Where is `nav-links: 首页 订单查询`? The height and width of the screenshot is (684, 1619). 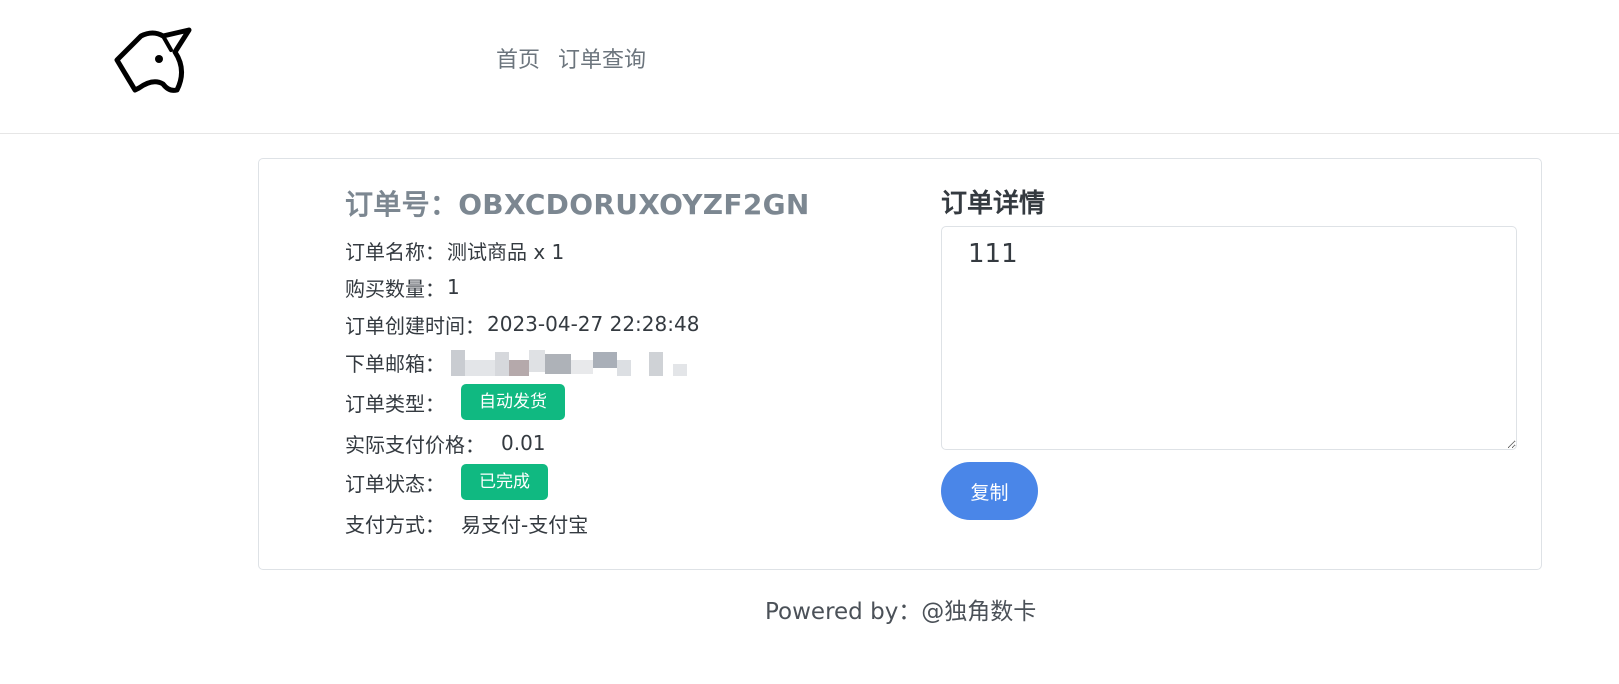
nav-links: 首页 订单查询 is located at coordinates (571, 61).